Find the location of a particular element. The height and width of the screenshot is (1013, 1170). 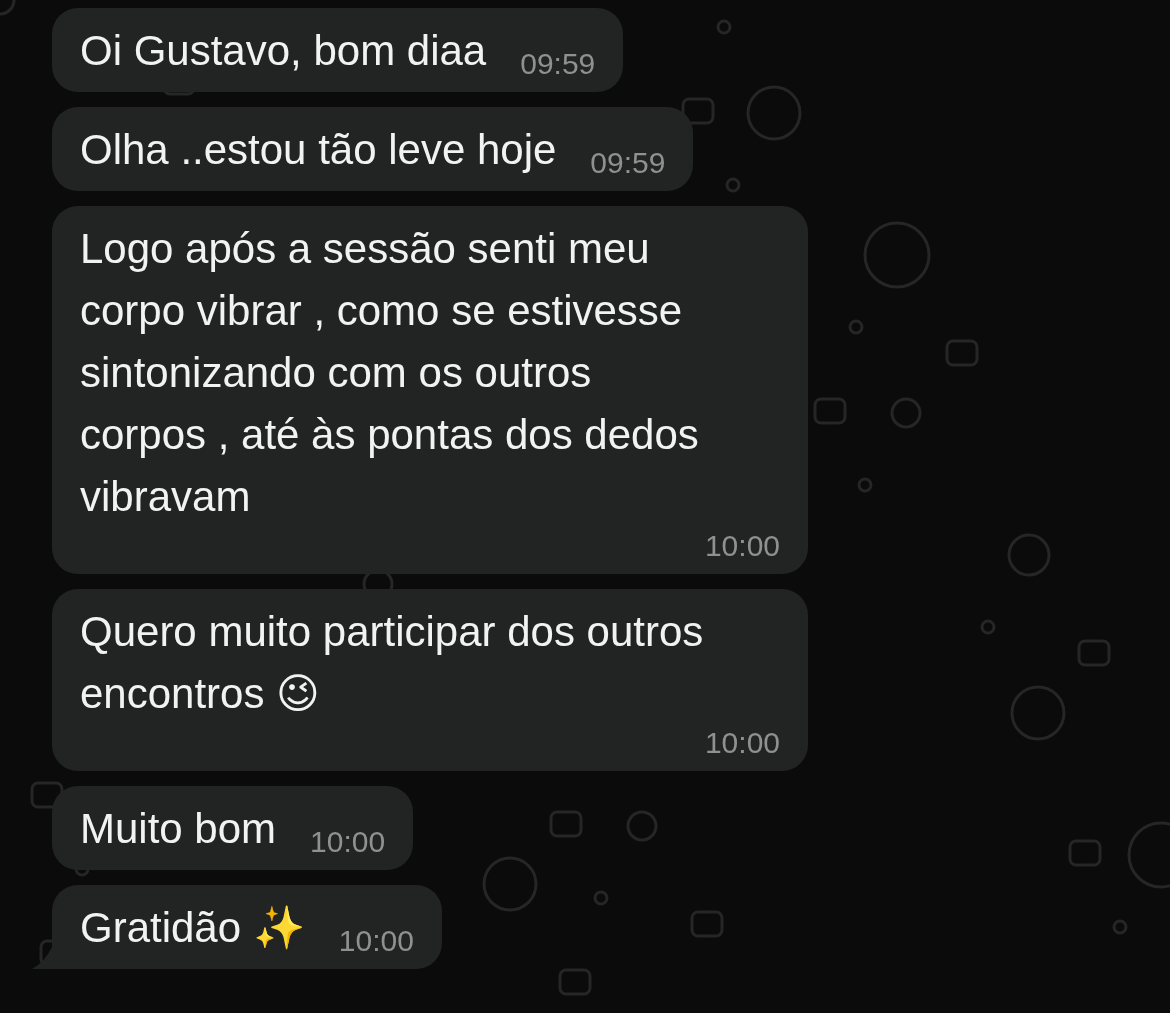

message-text: Gratidão ✨ is located at coordinates (192, 928).